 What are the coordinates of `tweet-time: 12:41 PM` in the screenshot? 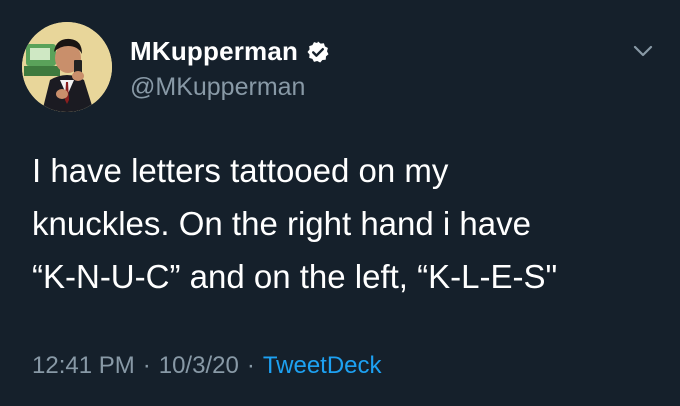 It's located at (83, 365).